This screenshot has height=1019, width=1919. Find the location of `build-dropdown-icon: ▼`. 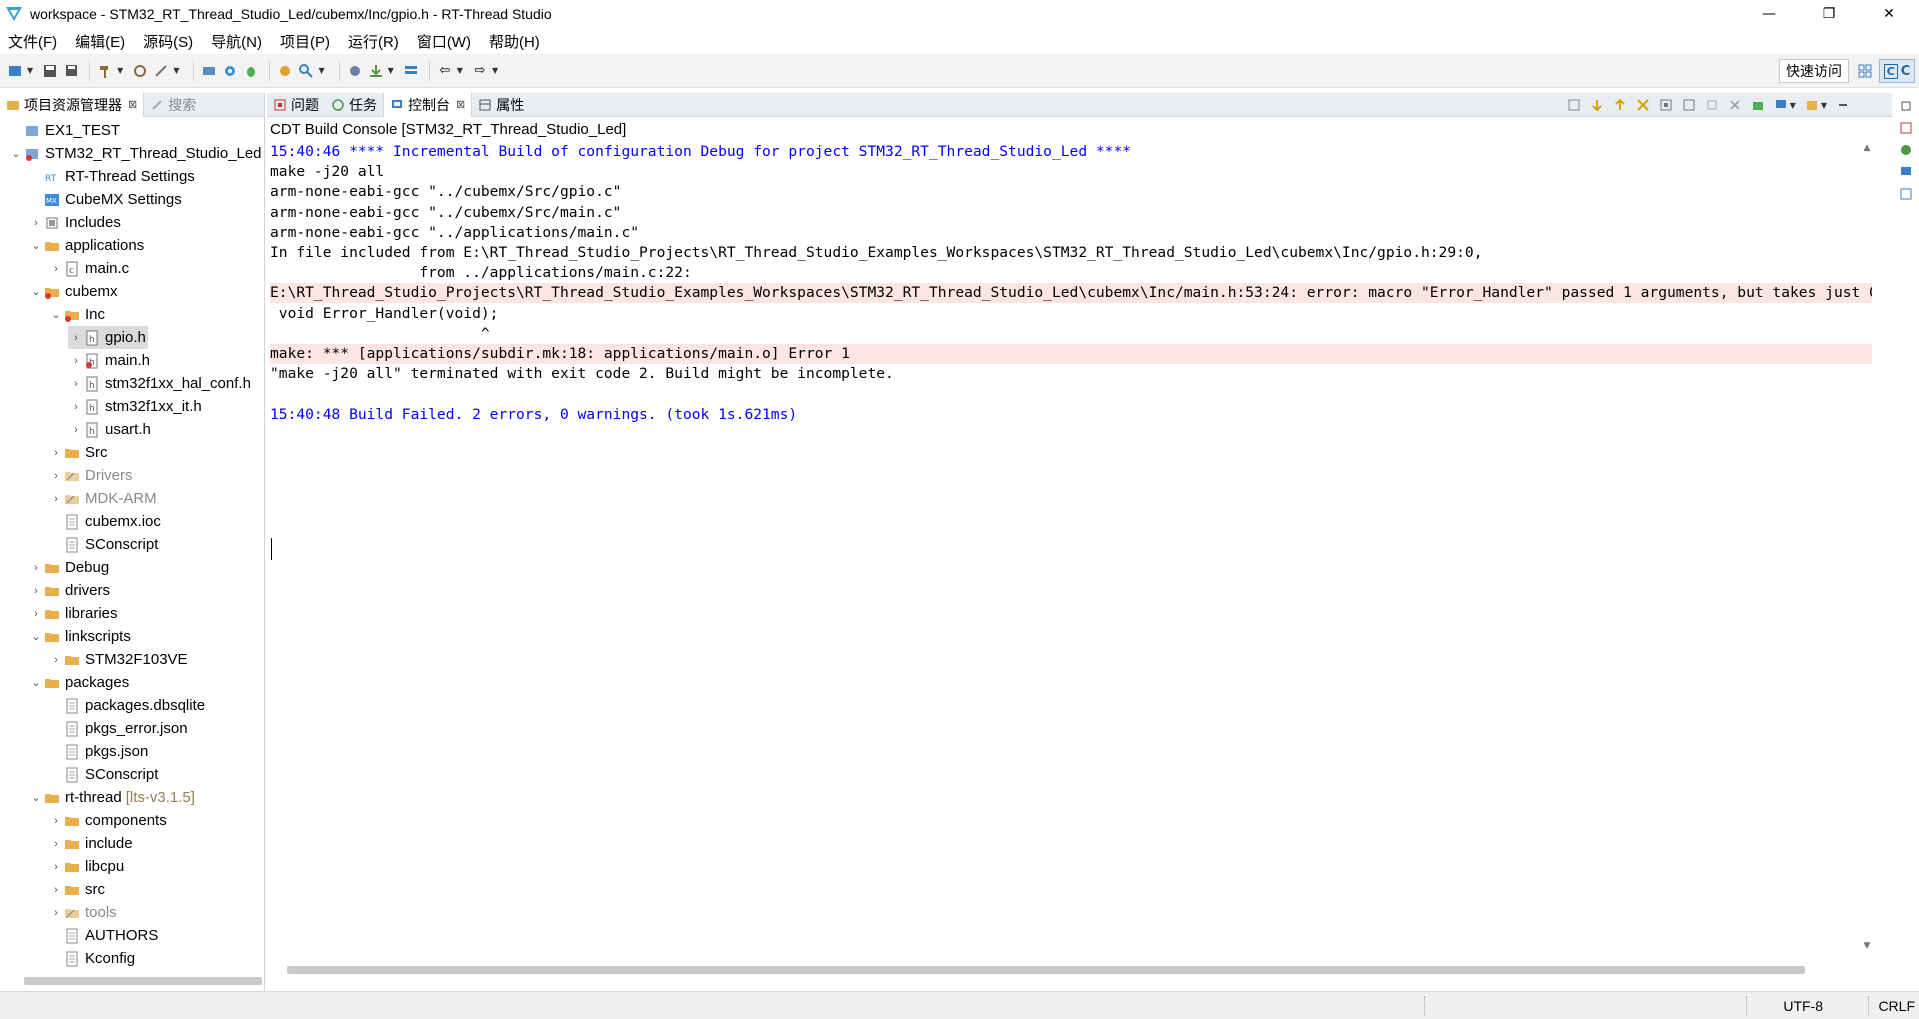

build-dropdown-icon: ▼ is located at coordinates (120, 70).